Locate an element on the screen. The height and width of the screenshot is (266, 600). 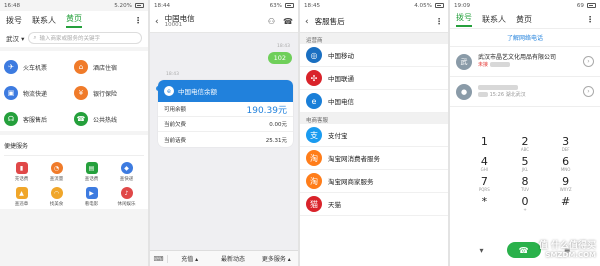
key-digit: 2 is located at coordinates (525, 141).